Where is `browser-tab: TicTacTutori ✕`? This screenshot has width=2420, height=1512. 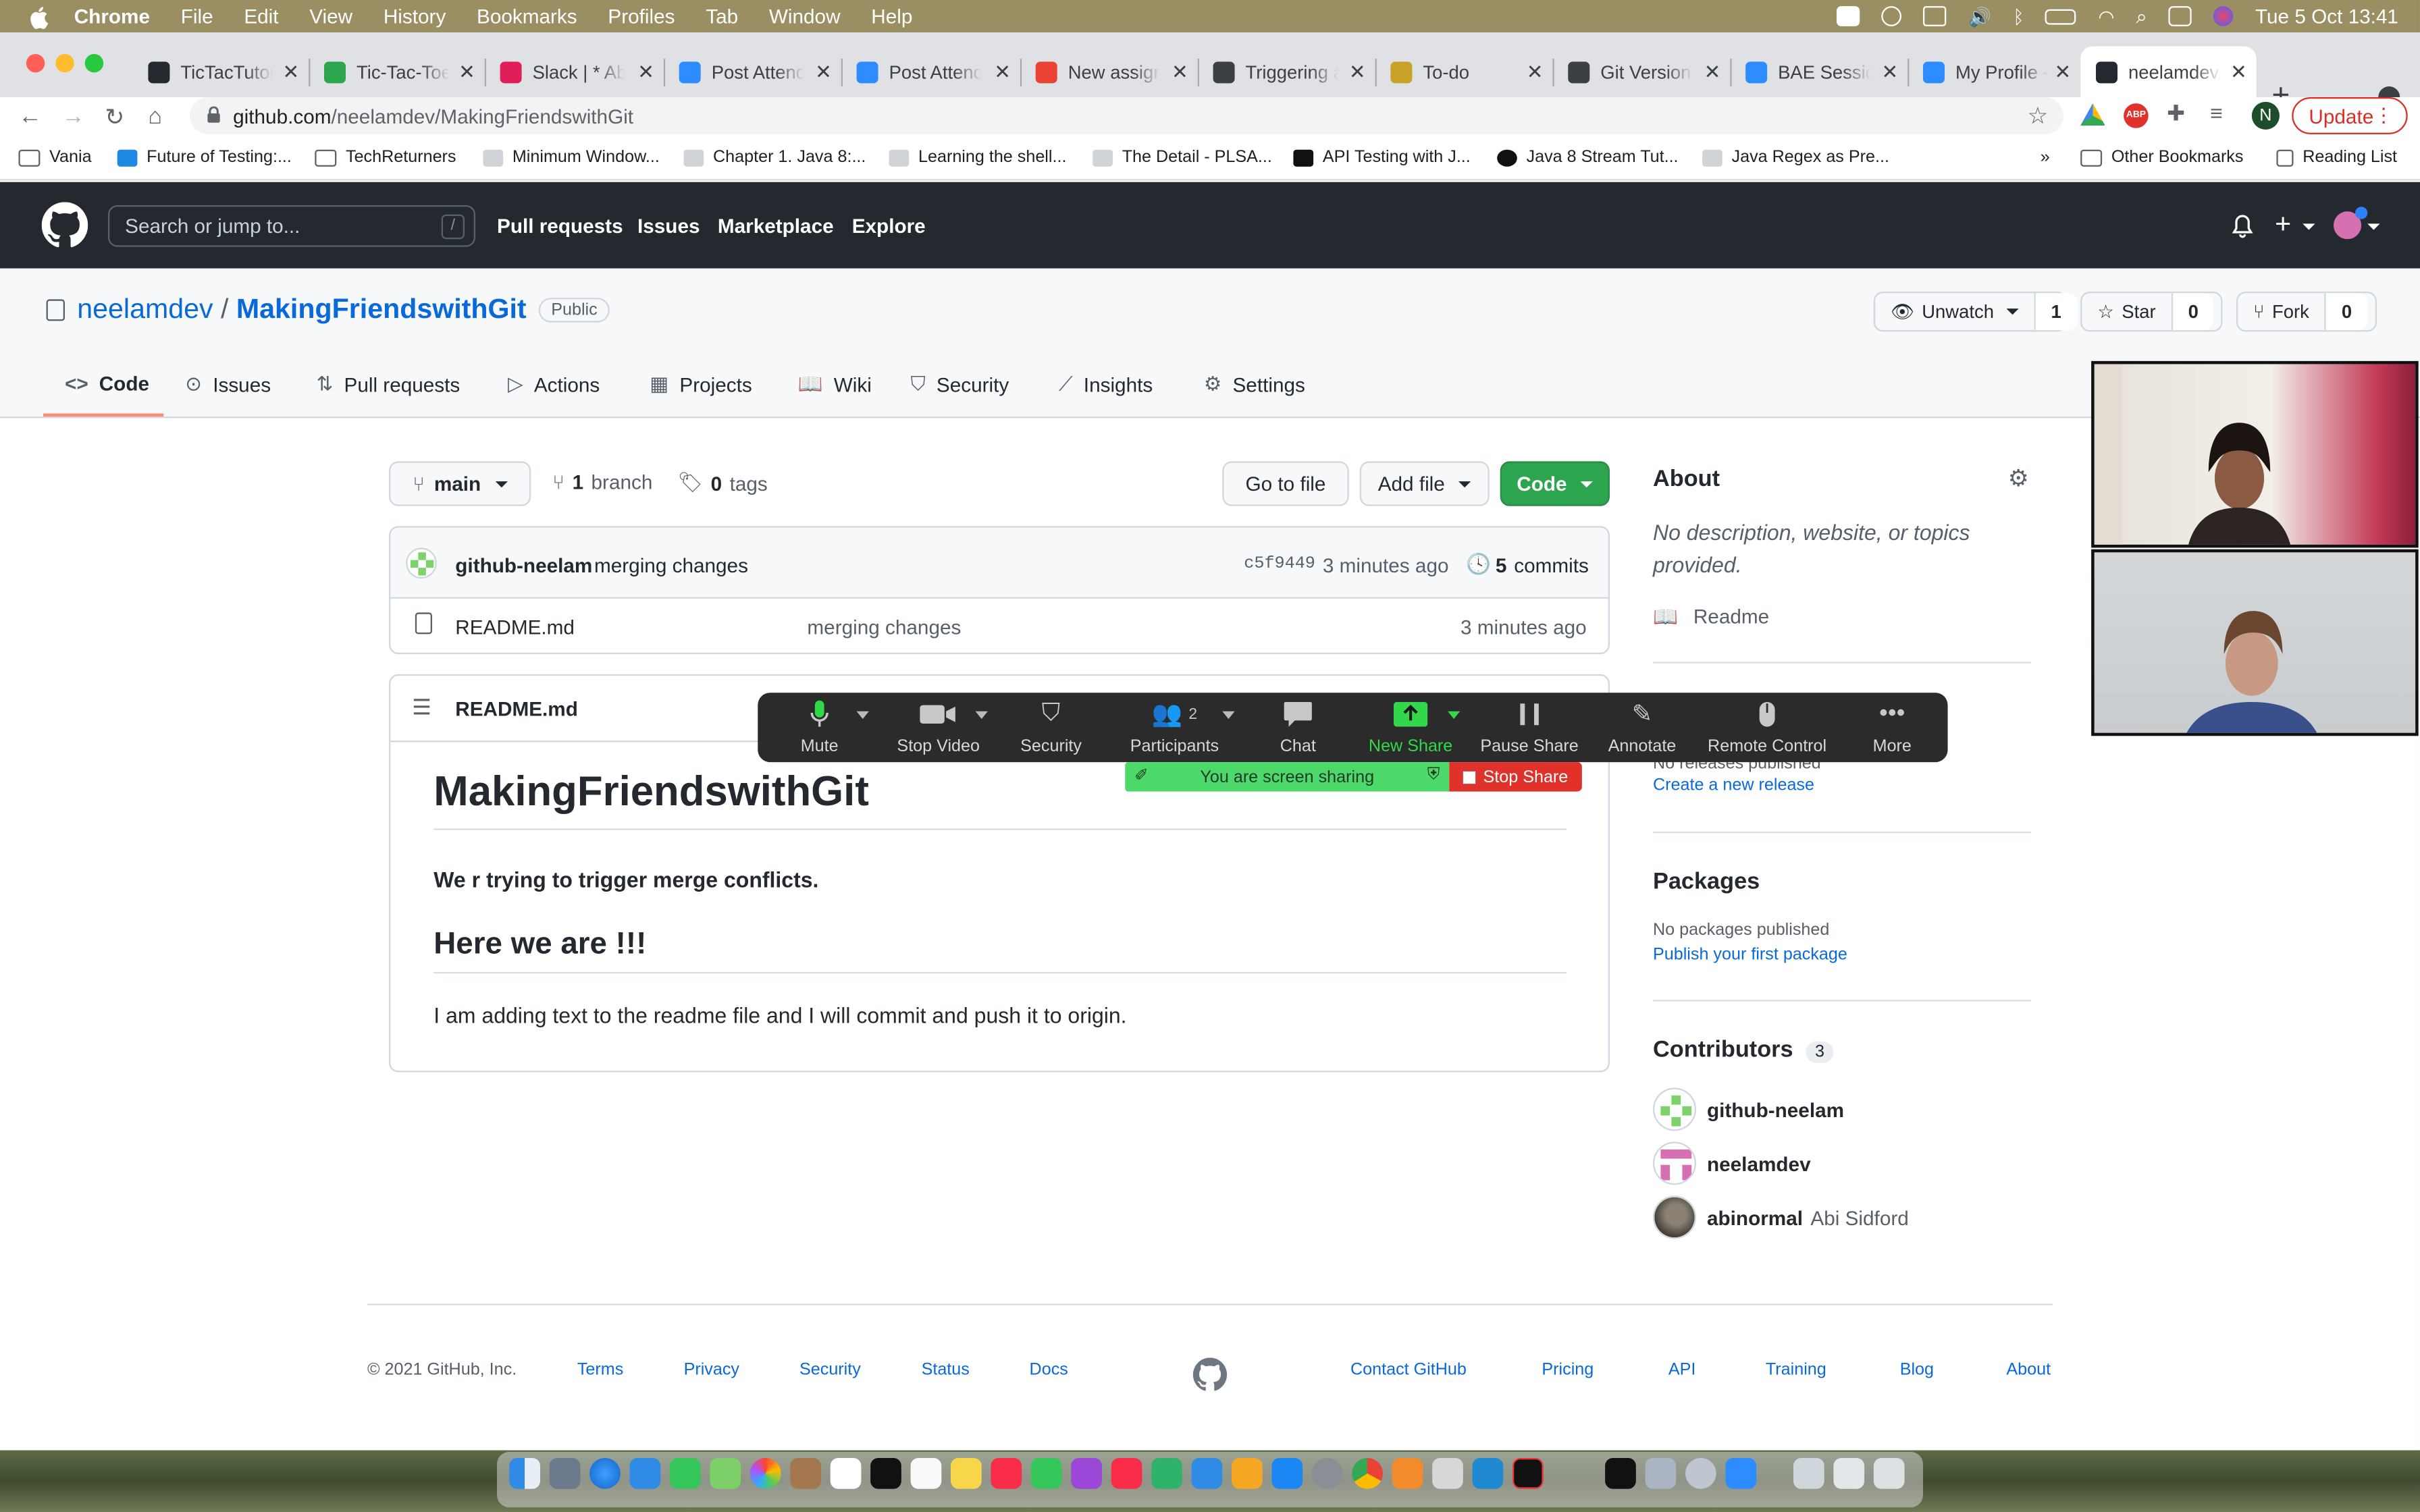 browser-tab: TicTacTutori ✕ is located at coordinates (222, 72).